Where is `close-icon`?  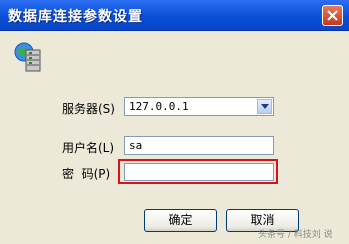 close-icon is located at coordinates (332, 15).